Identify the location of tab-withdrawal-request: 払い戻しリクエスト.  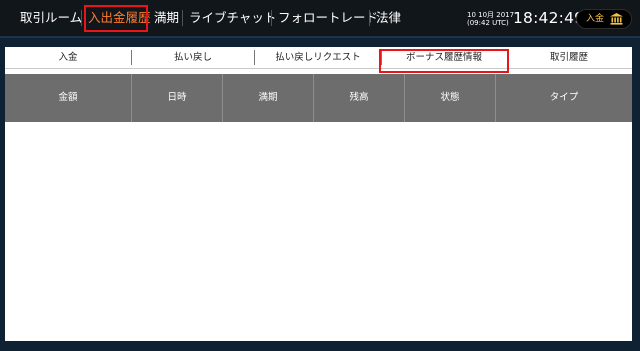
(318, 57).